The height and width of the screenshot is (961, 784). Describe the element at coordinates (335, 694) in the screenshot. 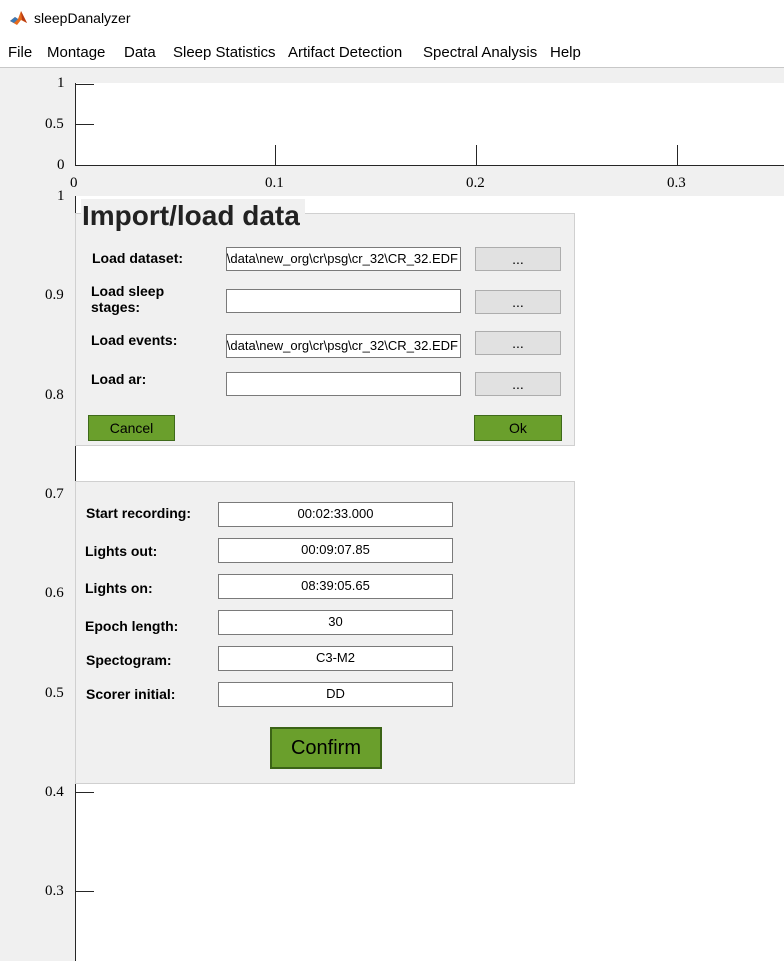

I see `scorer-initial-field: DD` at that location.